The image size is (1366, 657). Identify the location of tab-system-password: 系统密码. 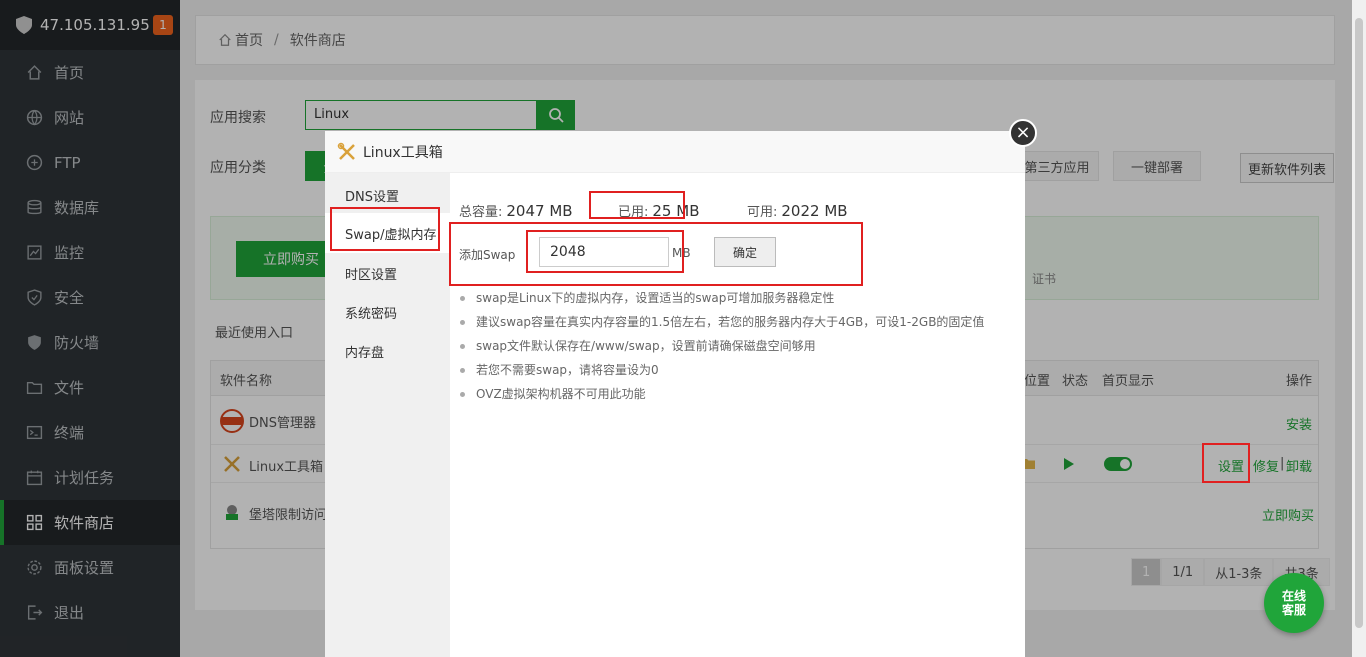
(371, 312).